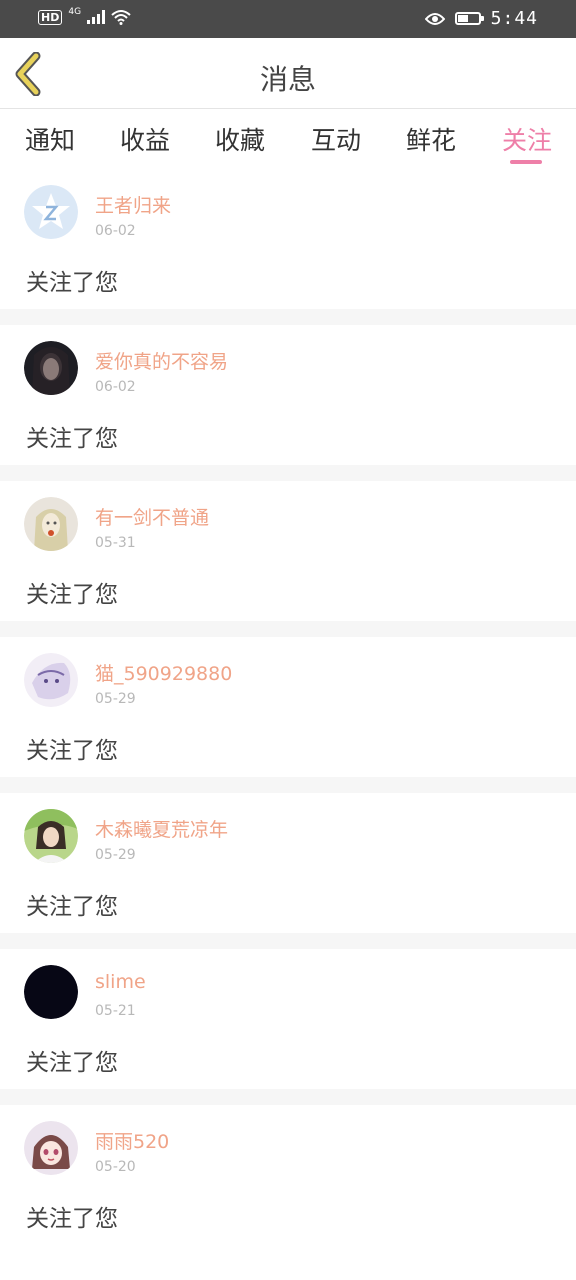 Image resolution: width=576 pixels, height=1280 pixels. What do you see at coordinates (462, 18) in the screenshot?
I see `battery-level` at bounding box center [462, 18].